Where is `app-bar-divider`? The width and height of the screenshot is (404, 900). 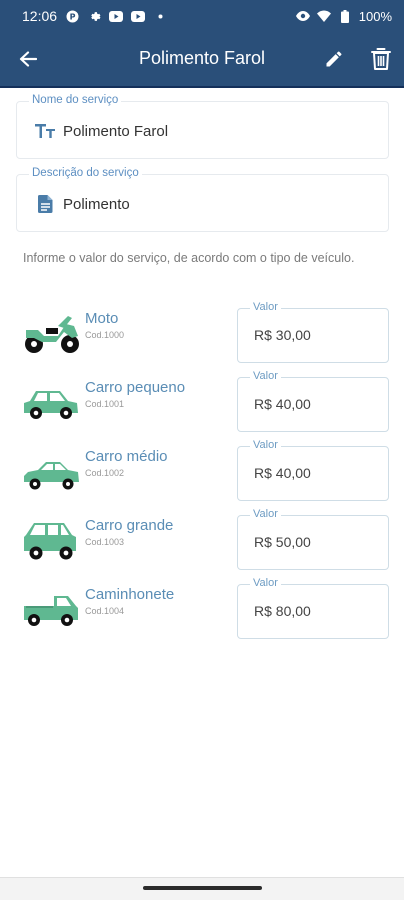 app-bar-divider is located at coordinates (202, 87).